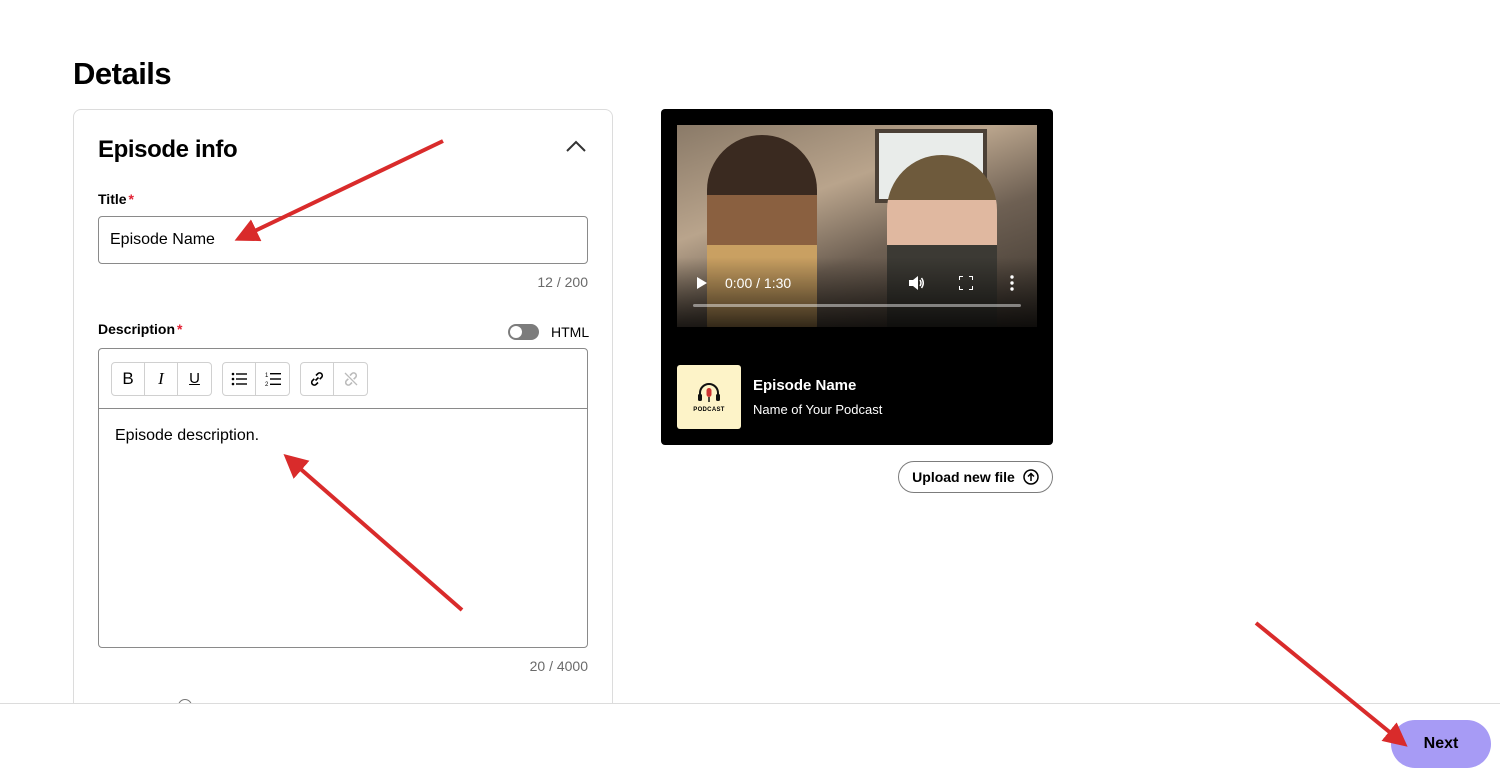 The width and height of the screenshot is (1500, 776). I want to click on title-input, so click(343, 240).